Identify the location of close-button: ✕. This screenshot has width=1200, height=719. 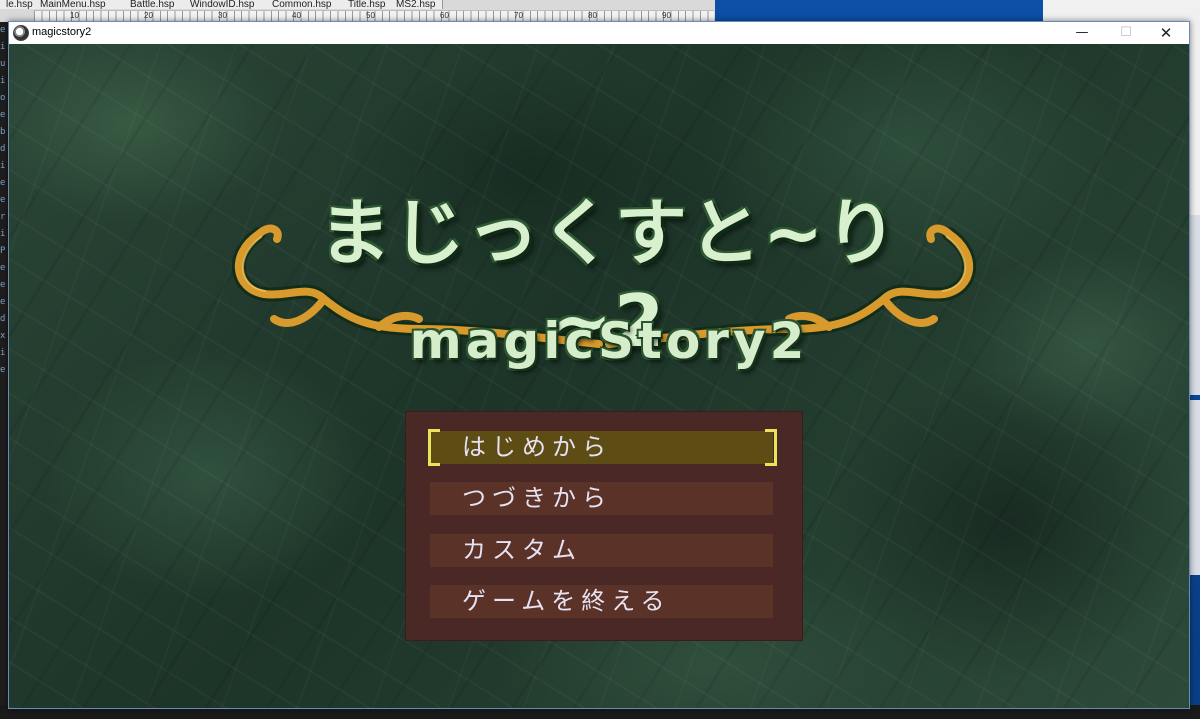
(1166, 33).